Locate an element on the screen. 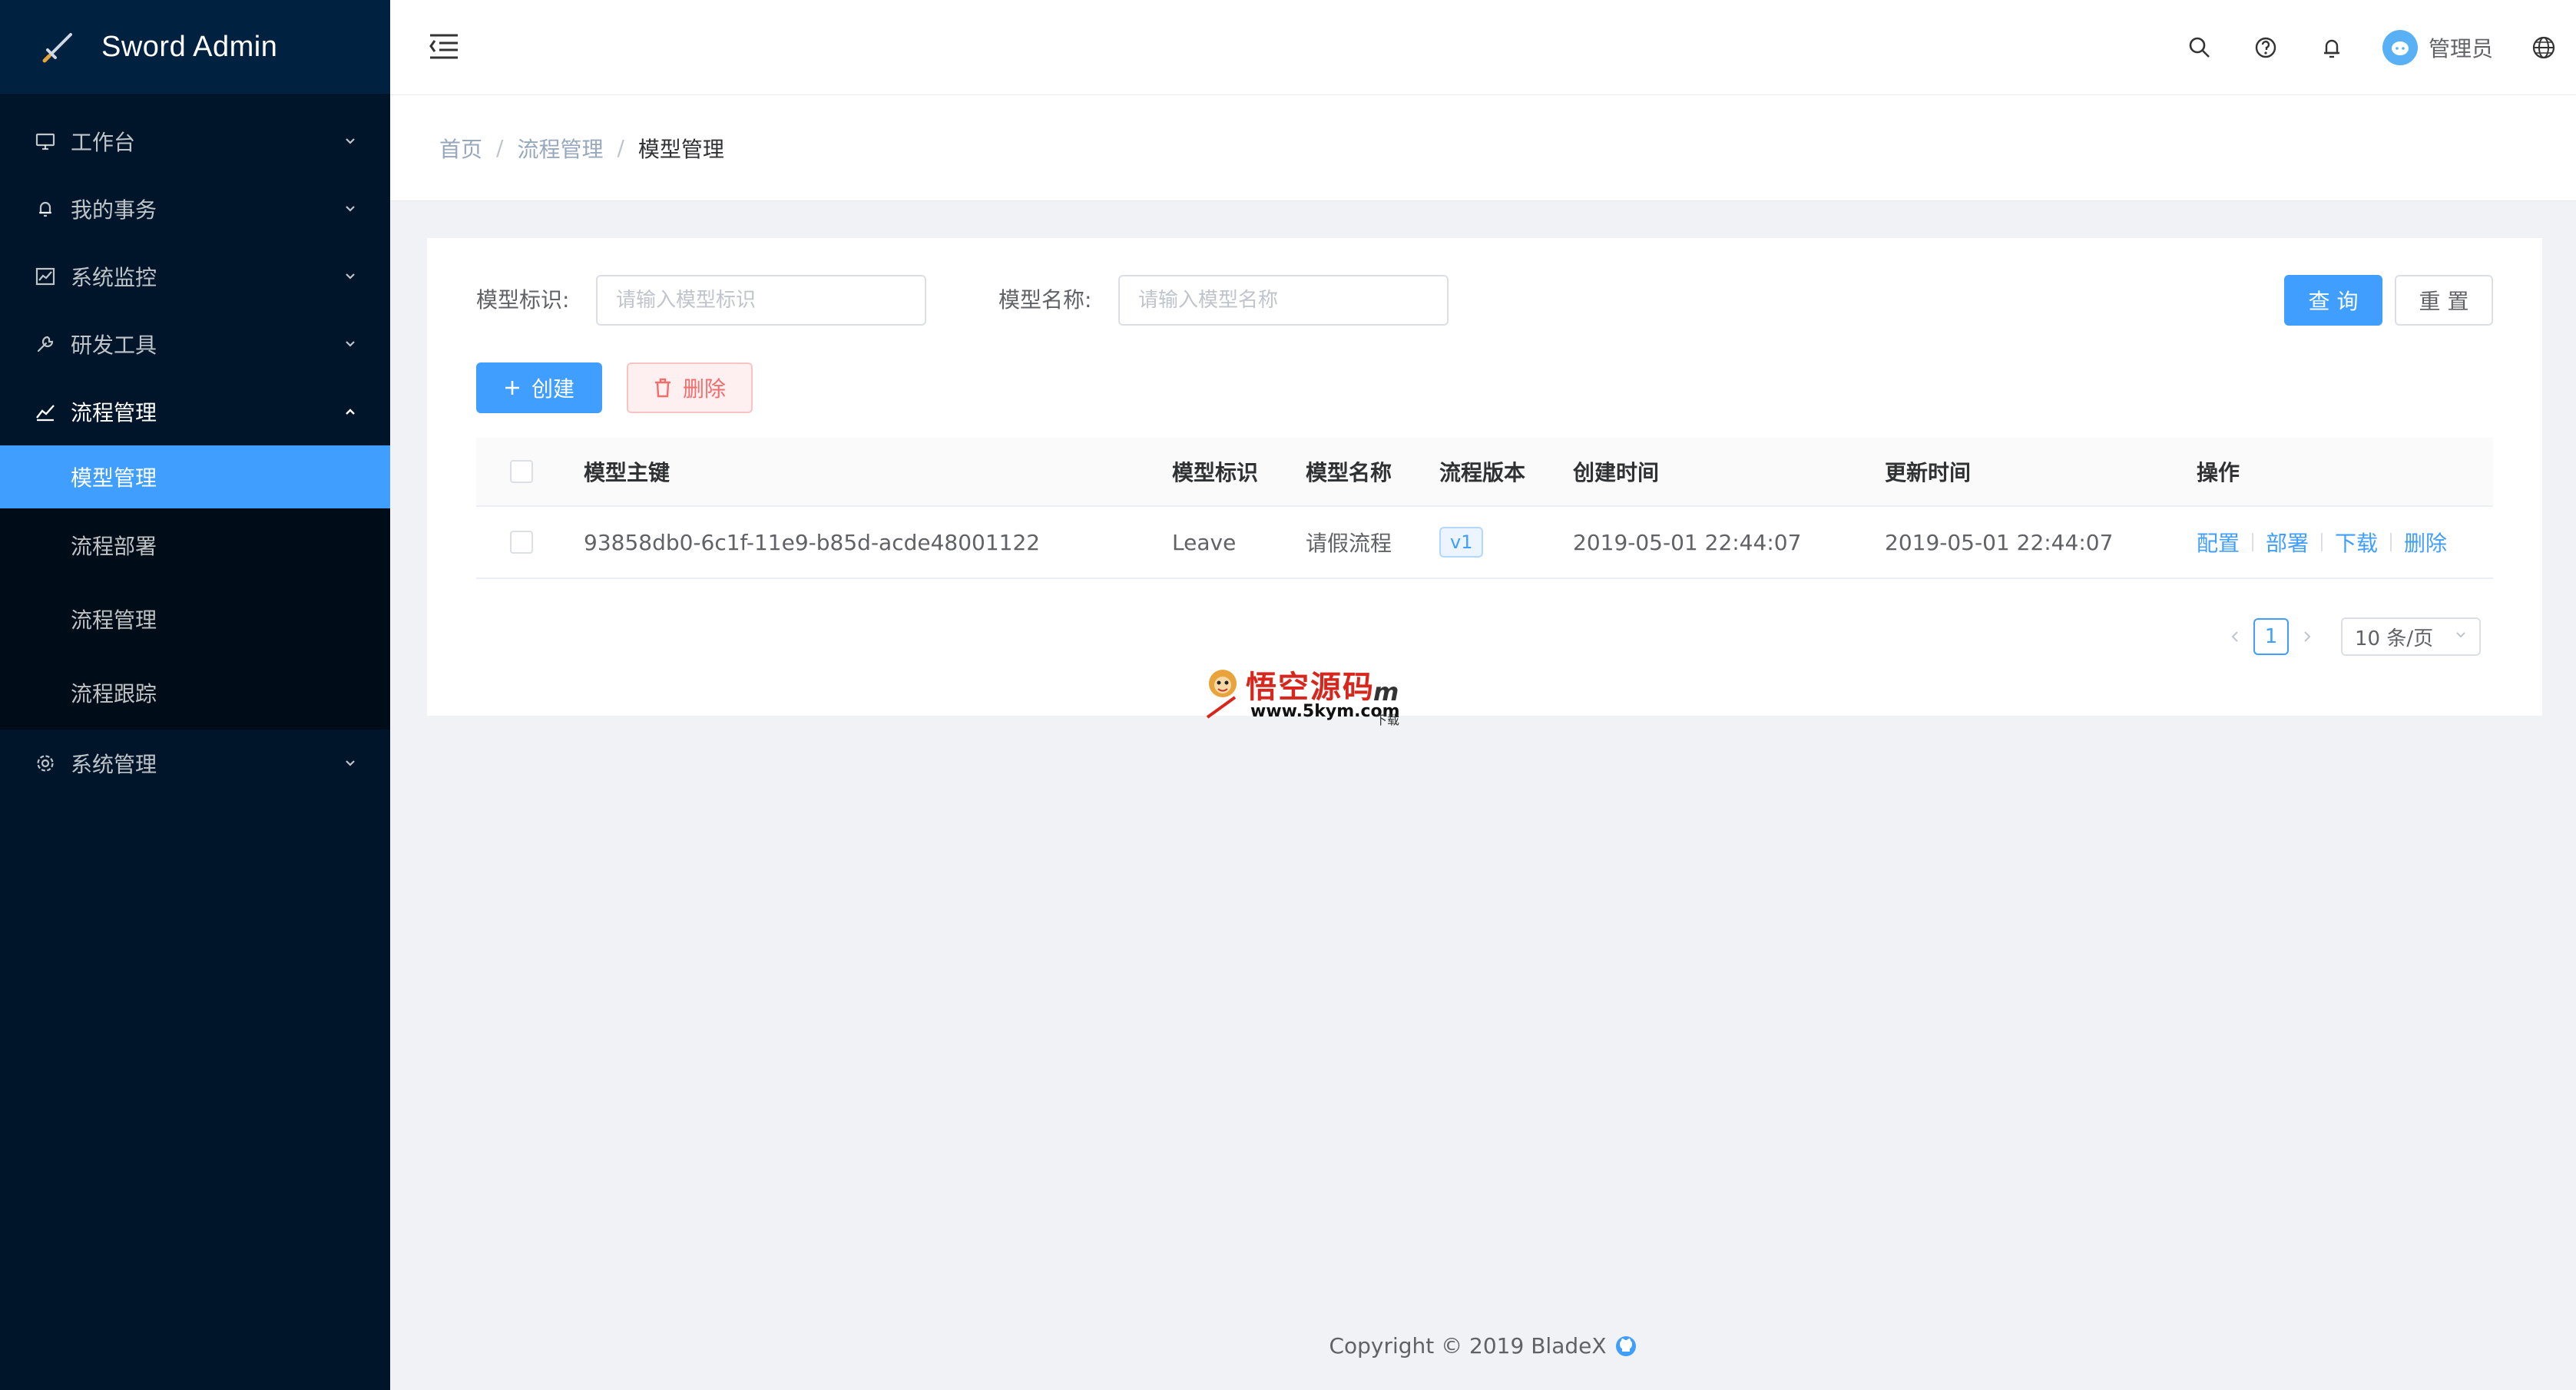 This screenshot has height=1390, width=2576. monitor-icon is located at coordinates (45, 141).